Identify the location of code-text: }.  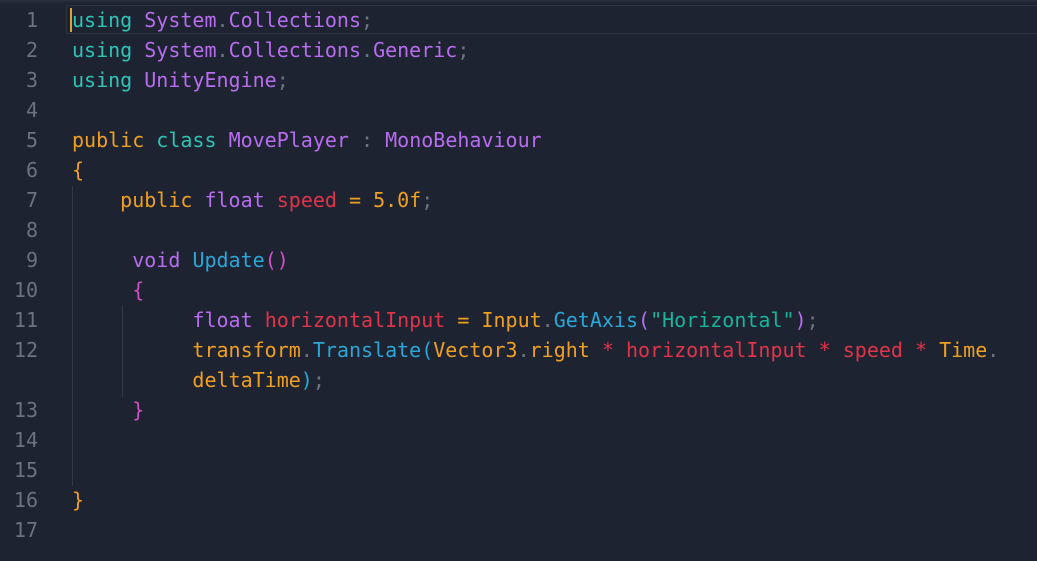
(78, 500).